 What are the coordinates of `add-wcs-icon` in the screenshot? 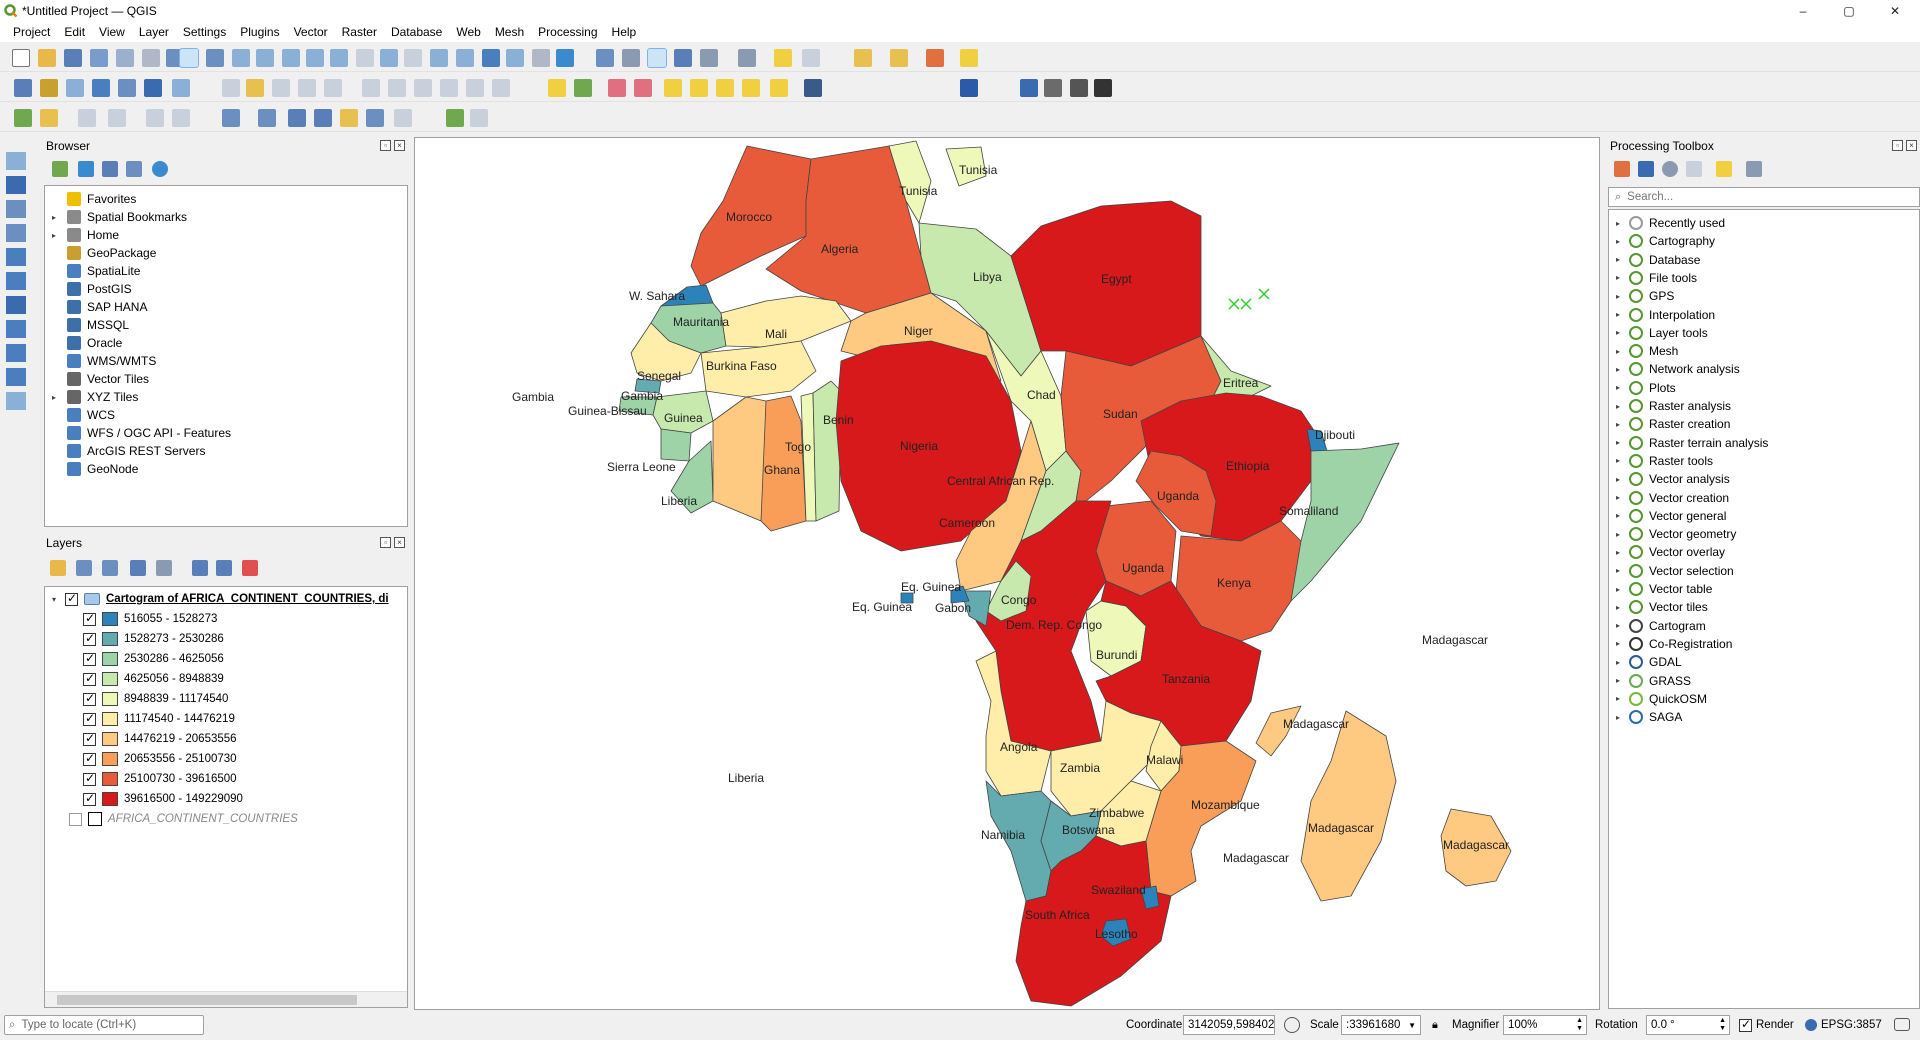 It's located at (16, 353).